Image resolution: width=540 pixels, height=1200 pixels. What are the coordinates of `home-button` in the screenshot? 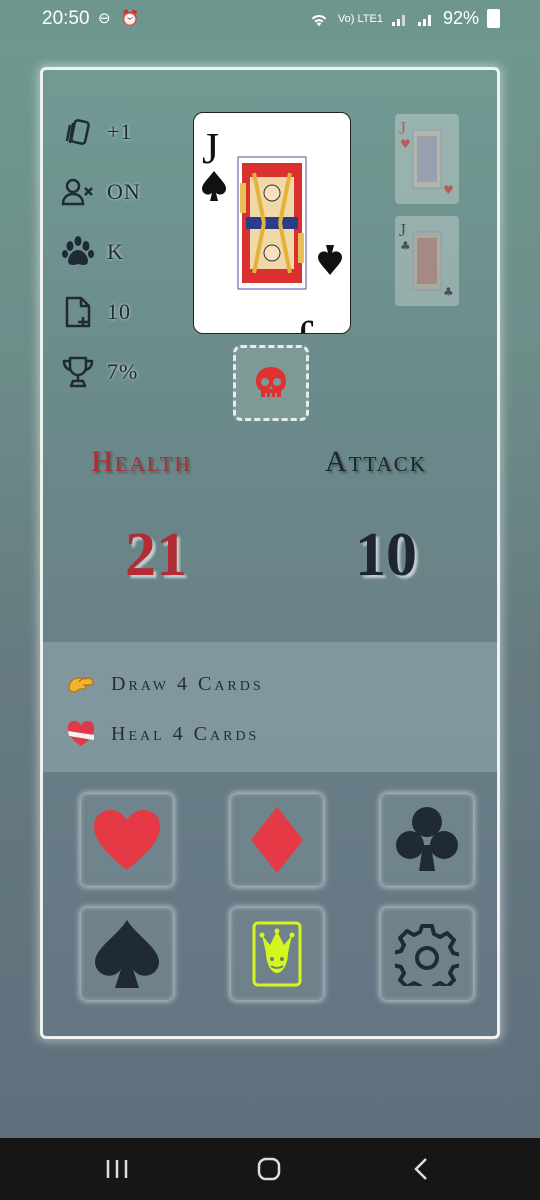 It's located at (269, 1169).